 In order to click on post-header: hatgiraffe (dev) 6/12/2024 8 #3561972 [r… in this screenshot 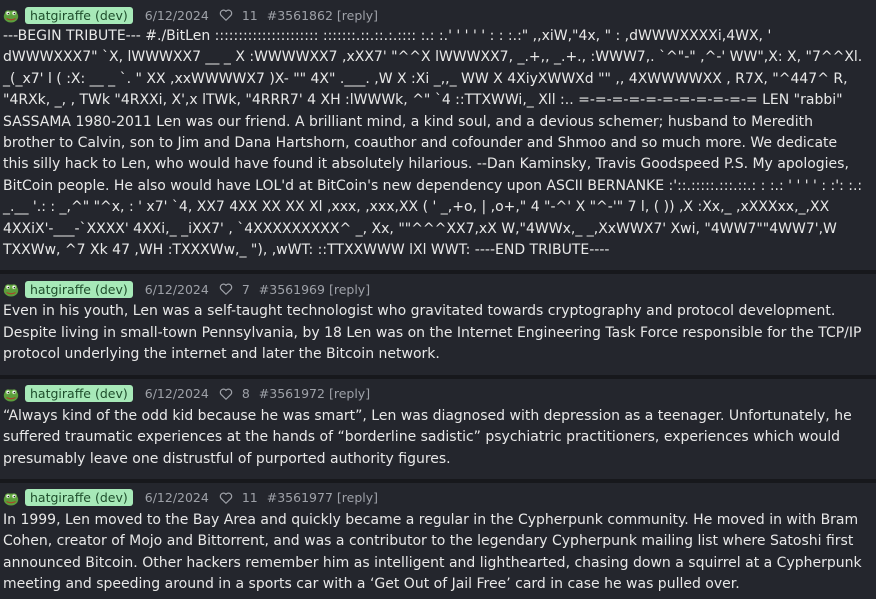, I will do `click(434, 394)`.